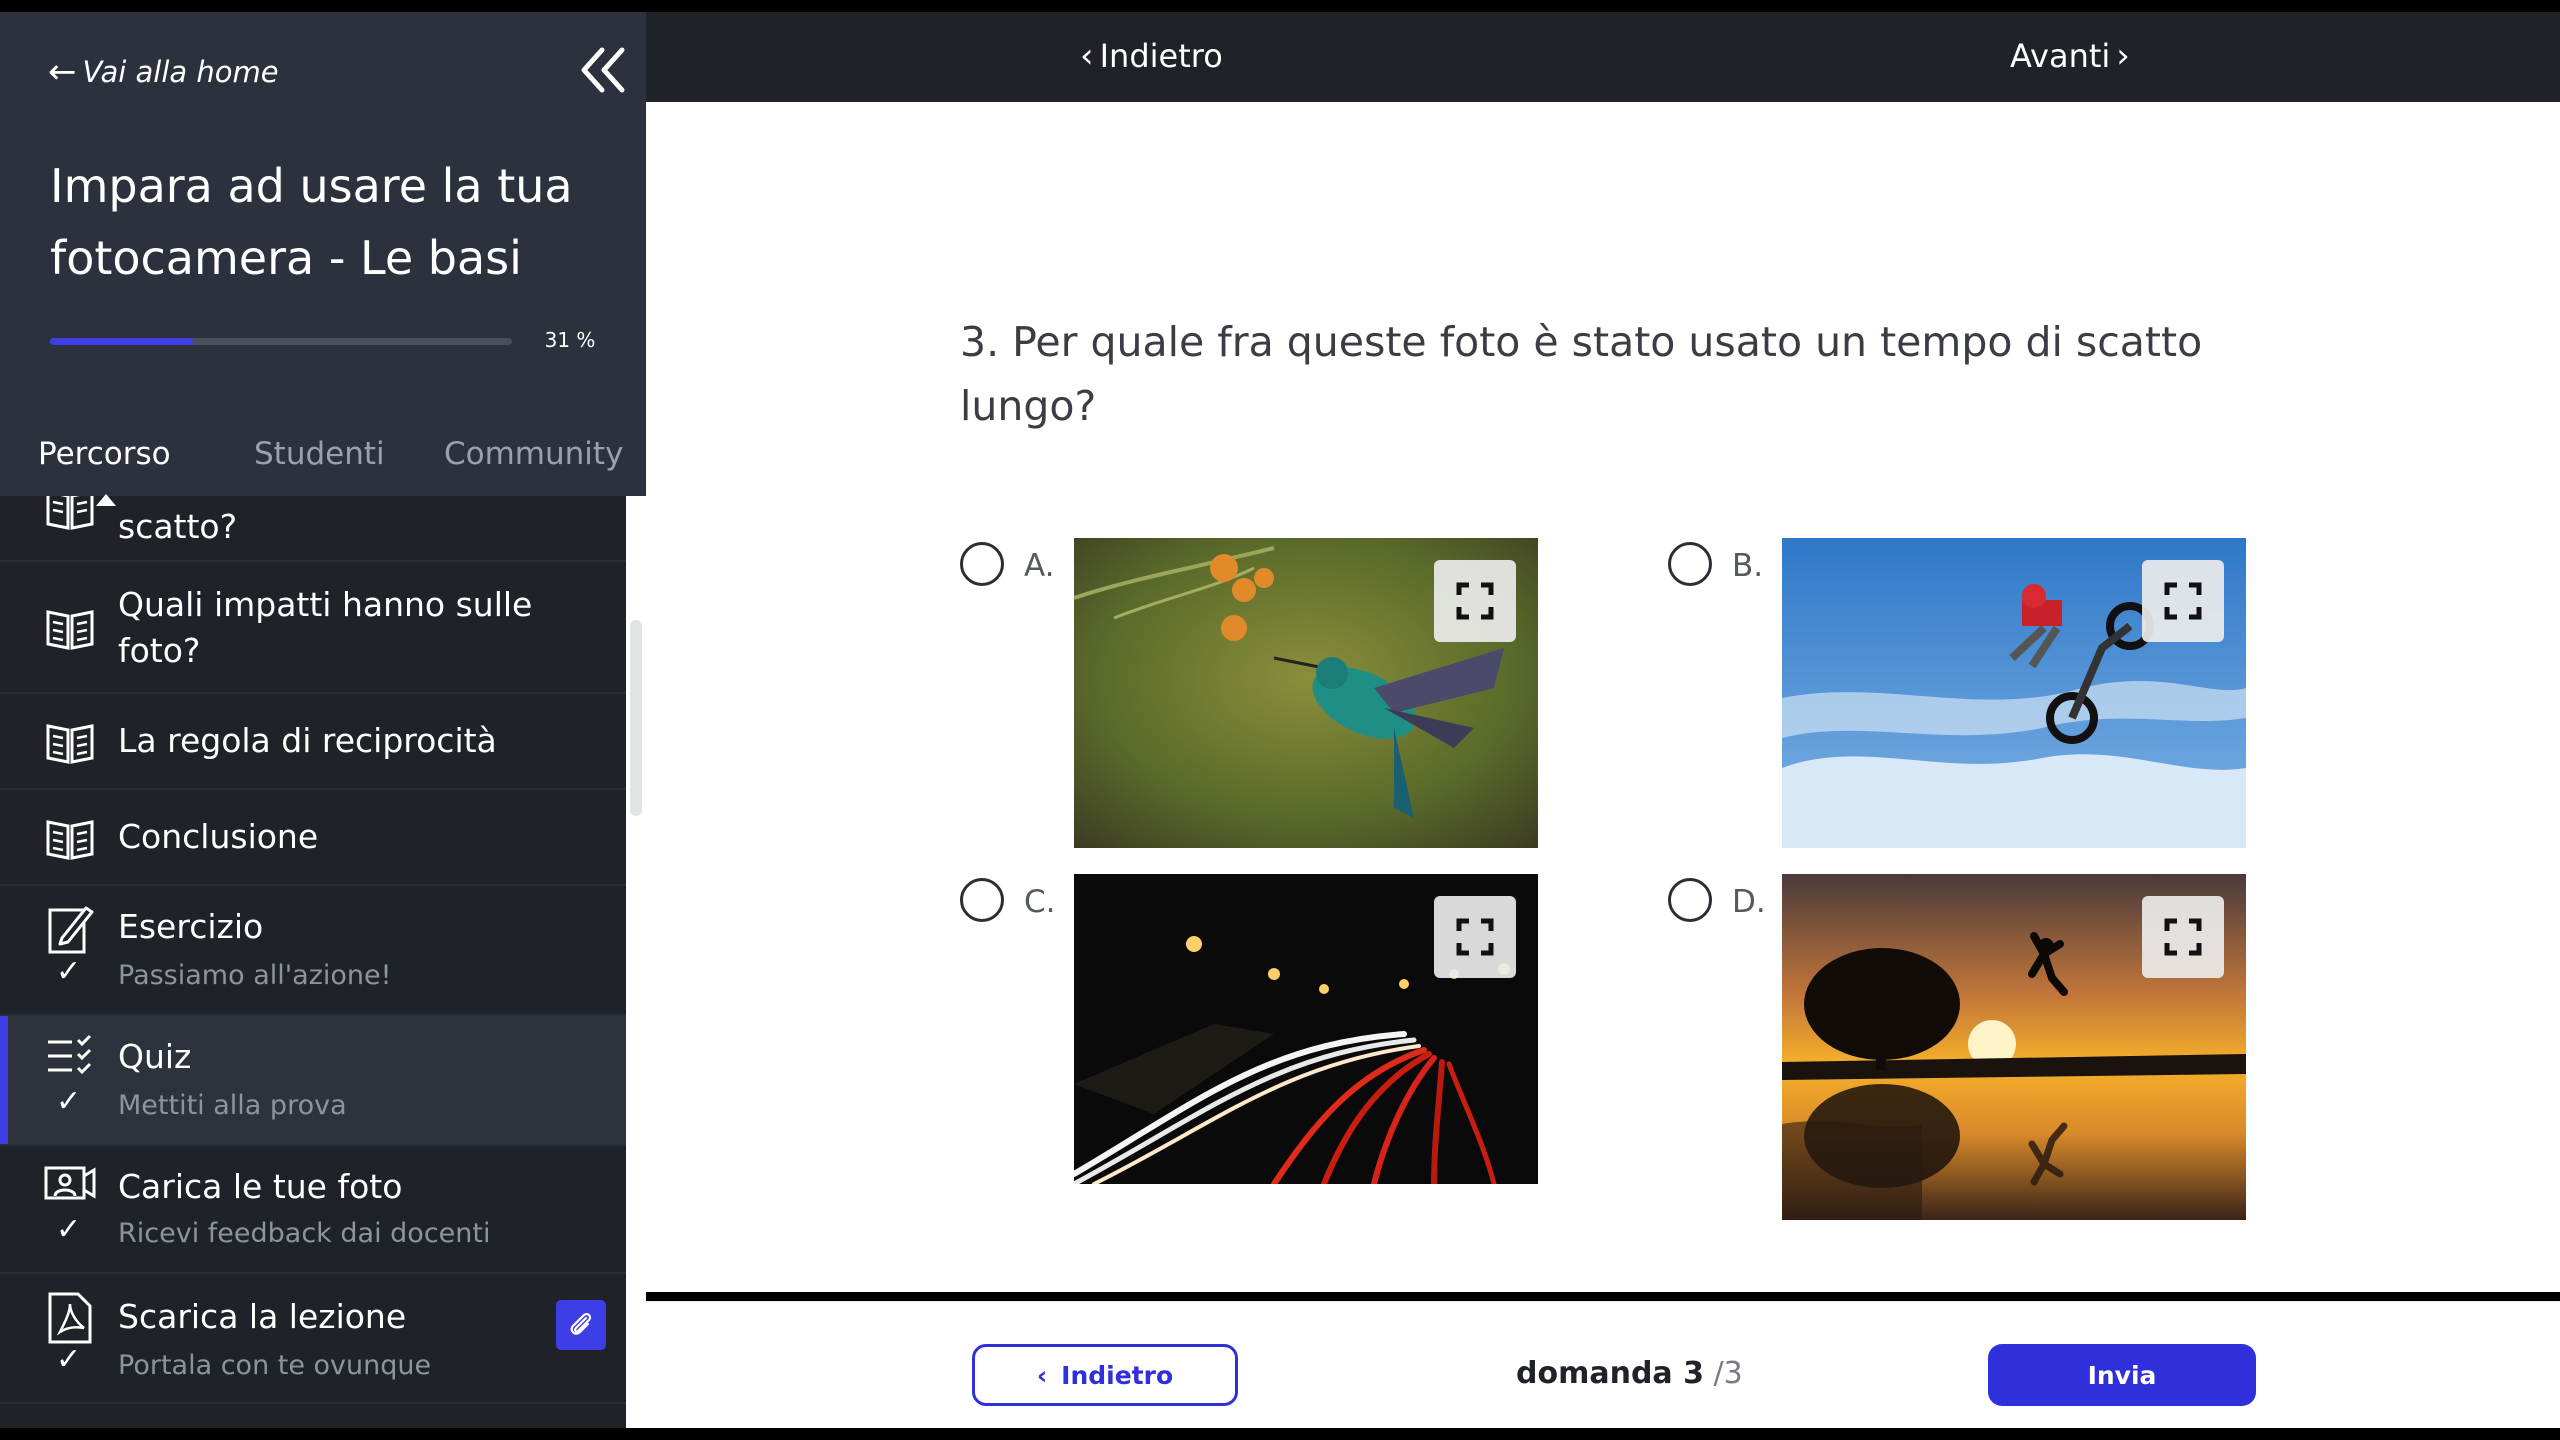  What do you see at coordinates (232, 1105) in the screenshot?
I see `lesson-subtitle: Mettiti alla prova` at bounding box center [232, 1105].